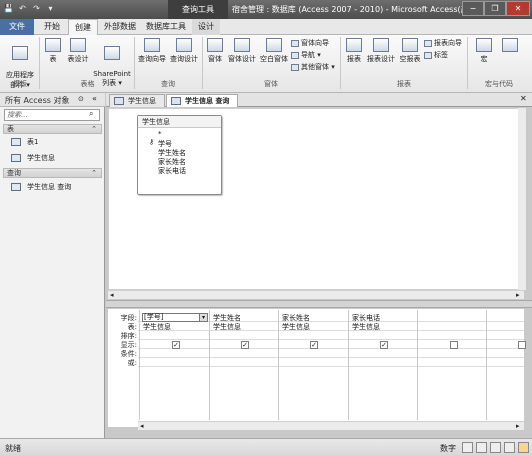 The height and width of the screenshot is (456, 532). What do you see at coordinates (203, 317) in the screenshot?
I see `dropdown-arrow-icon: ▾` at bounding box center [203, 317].